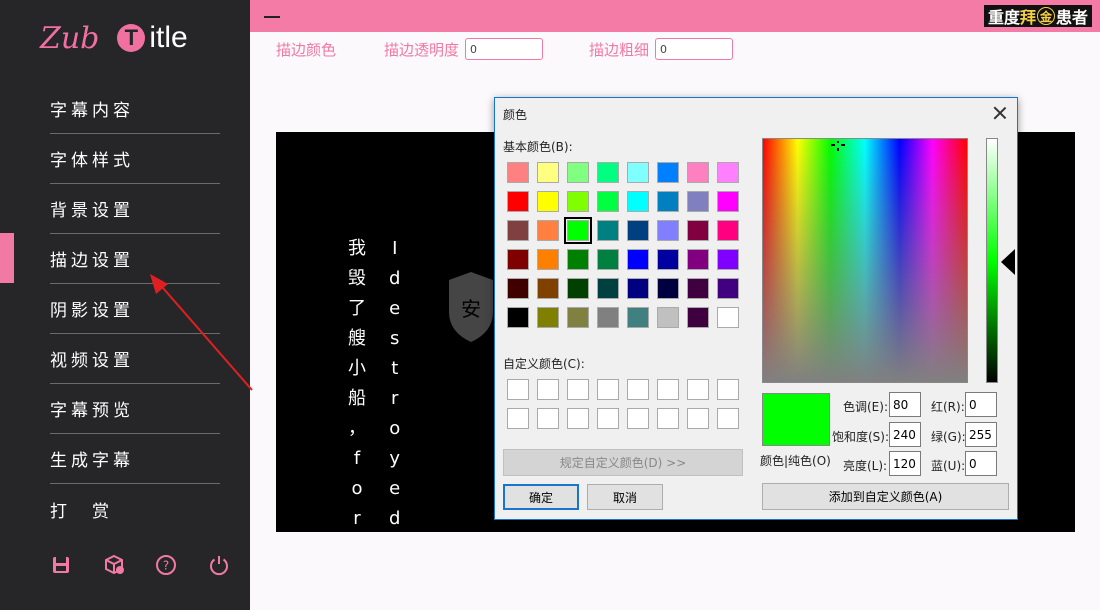 The height and width of the screenshot is (610, 1100). What do you see at coordinates (135, 509) in the screenshot?
I see `sidebar-item-reward: 打 赏` at bounding box center [135, 509].